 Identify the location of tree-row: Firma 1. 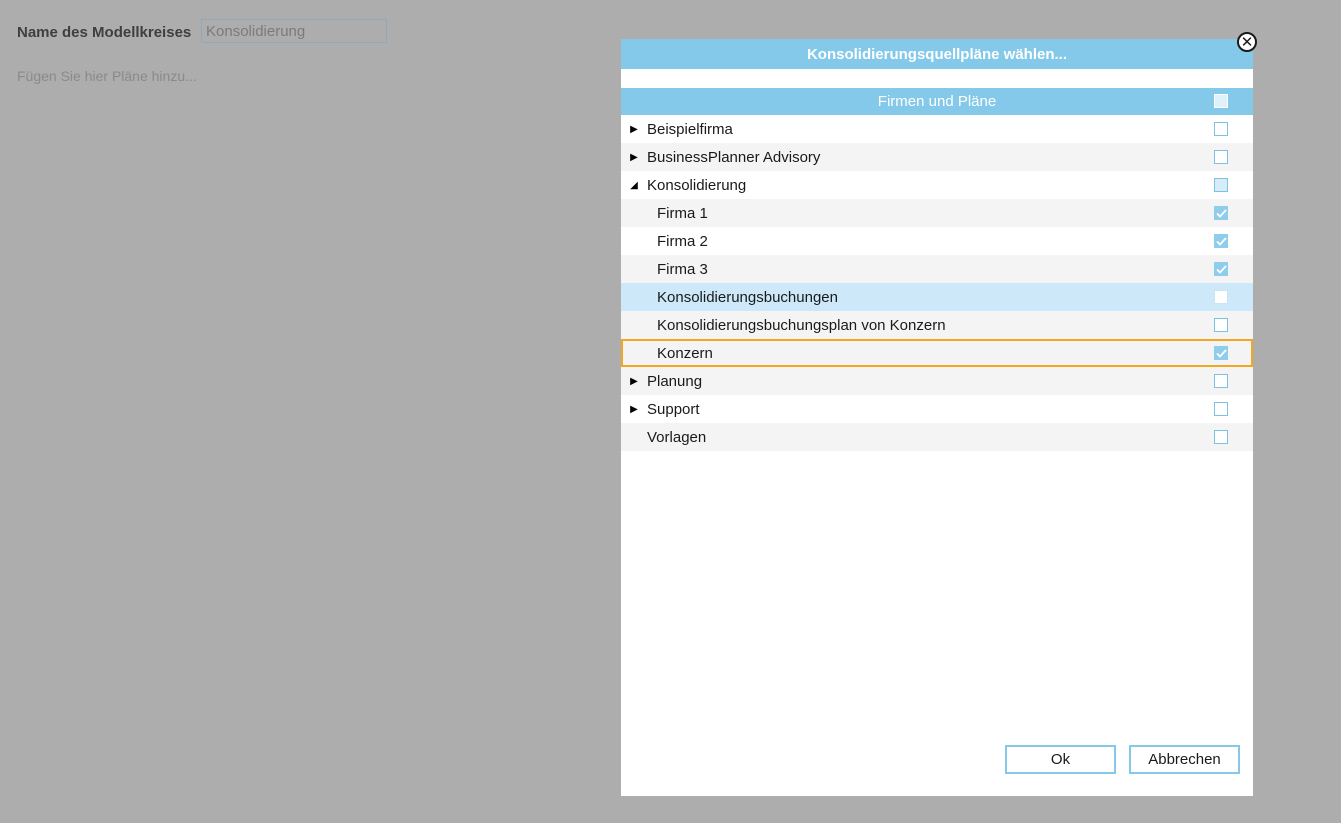
(937, 213).